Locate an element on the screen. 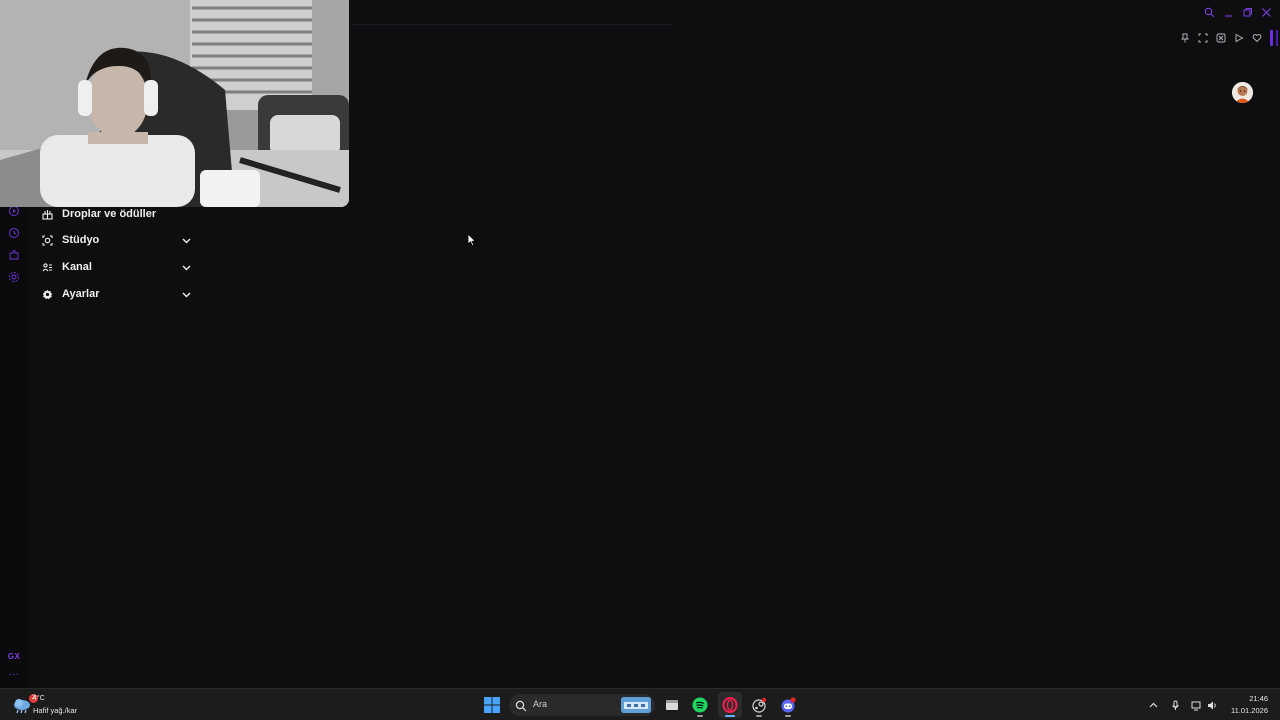 Image resolution: width=1280 pixels, height=720 pixels. settings-icon is located at coordinates (14, 277).